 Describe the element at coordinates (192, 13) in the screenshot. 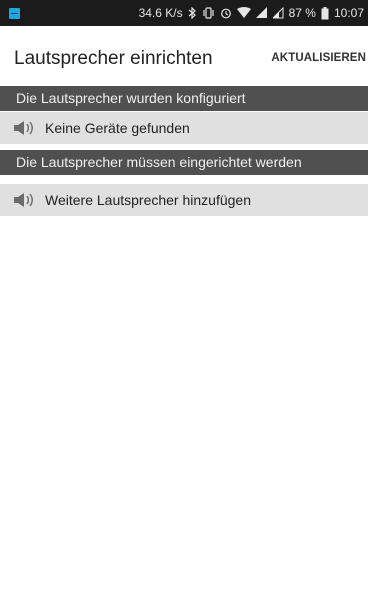

I see `bluetooth-icon` at that location.